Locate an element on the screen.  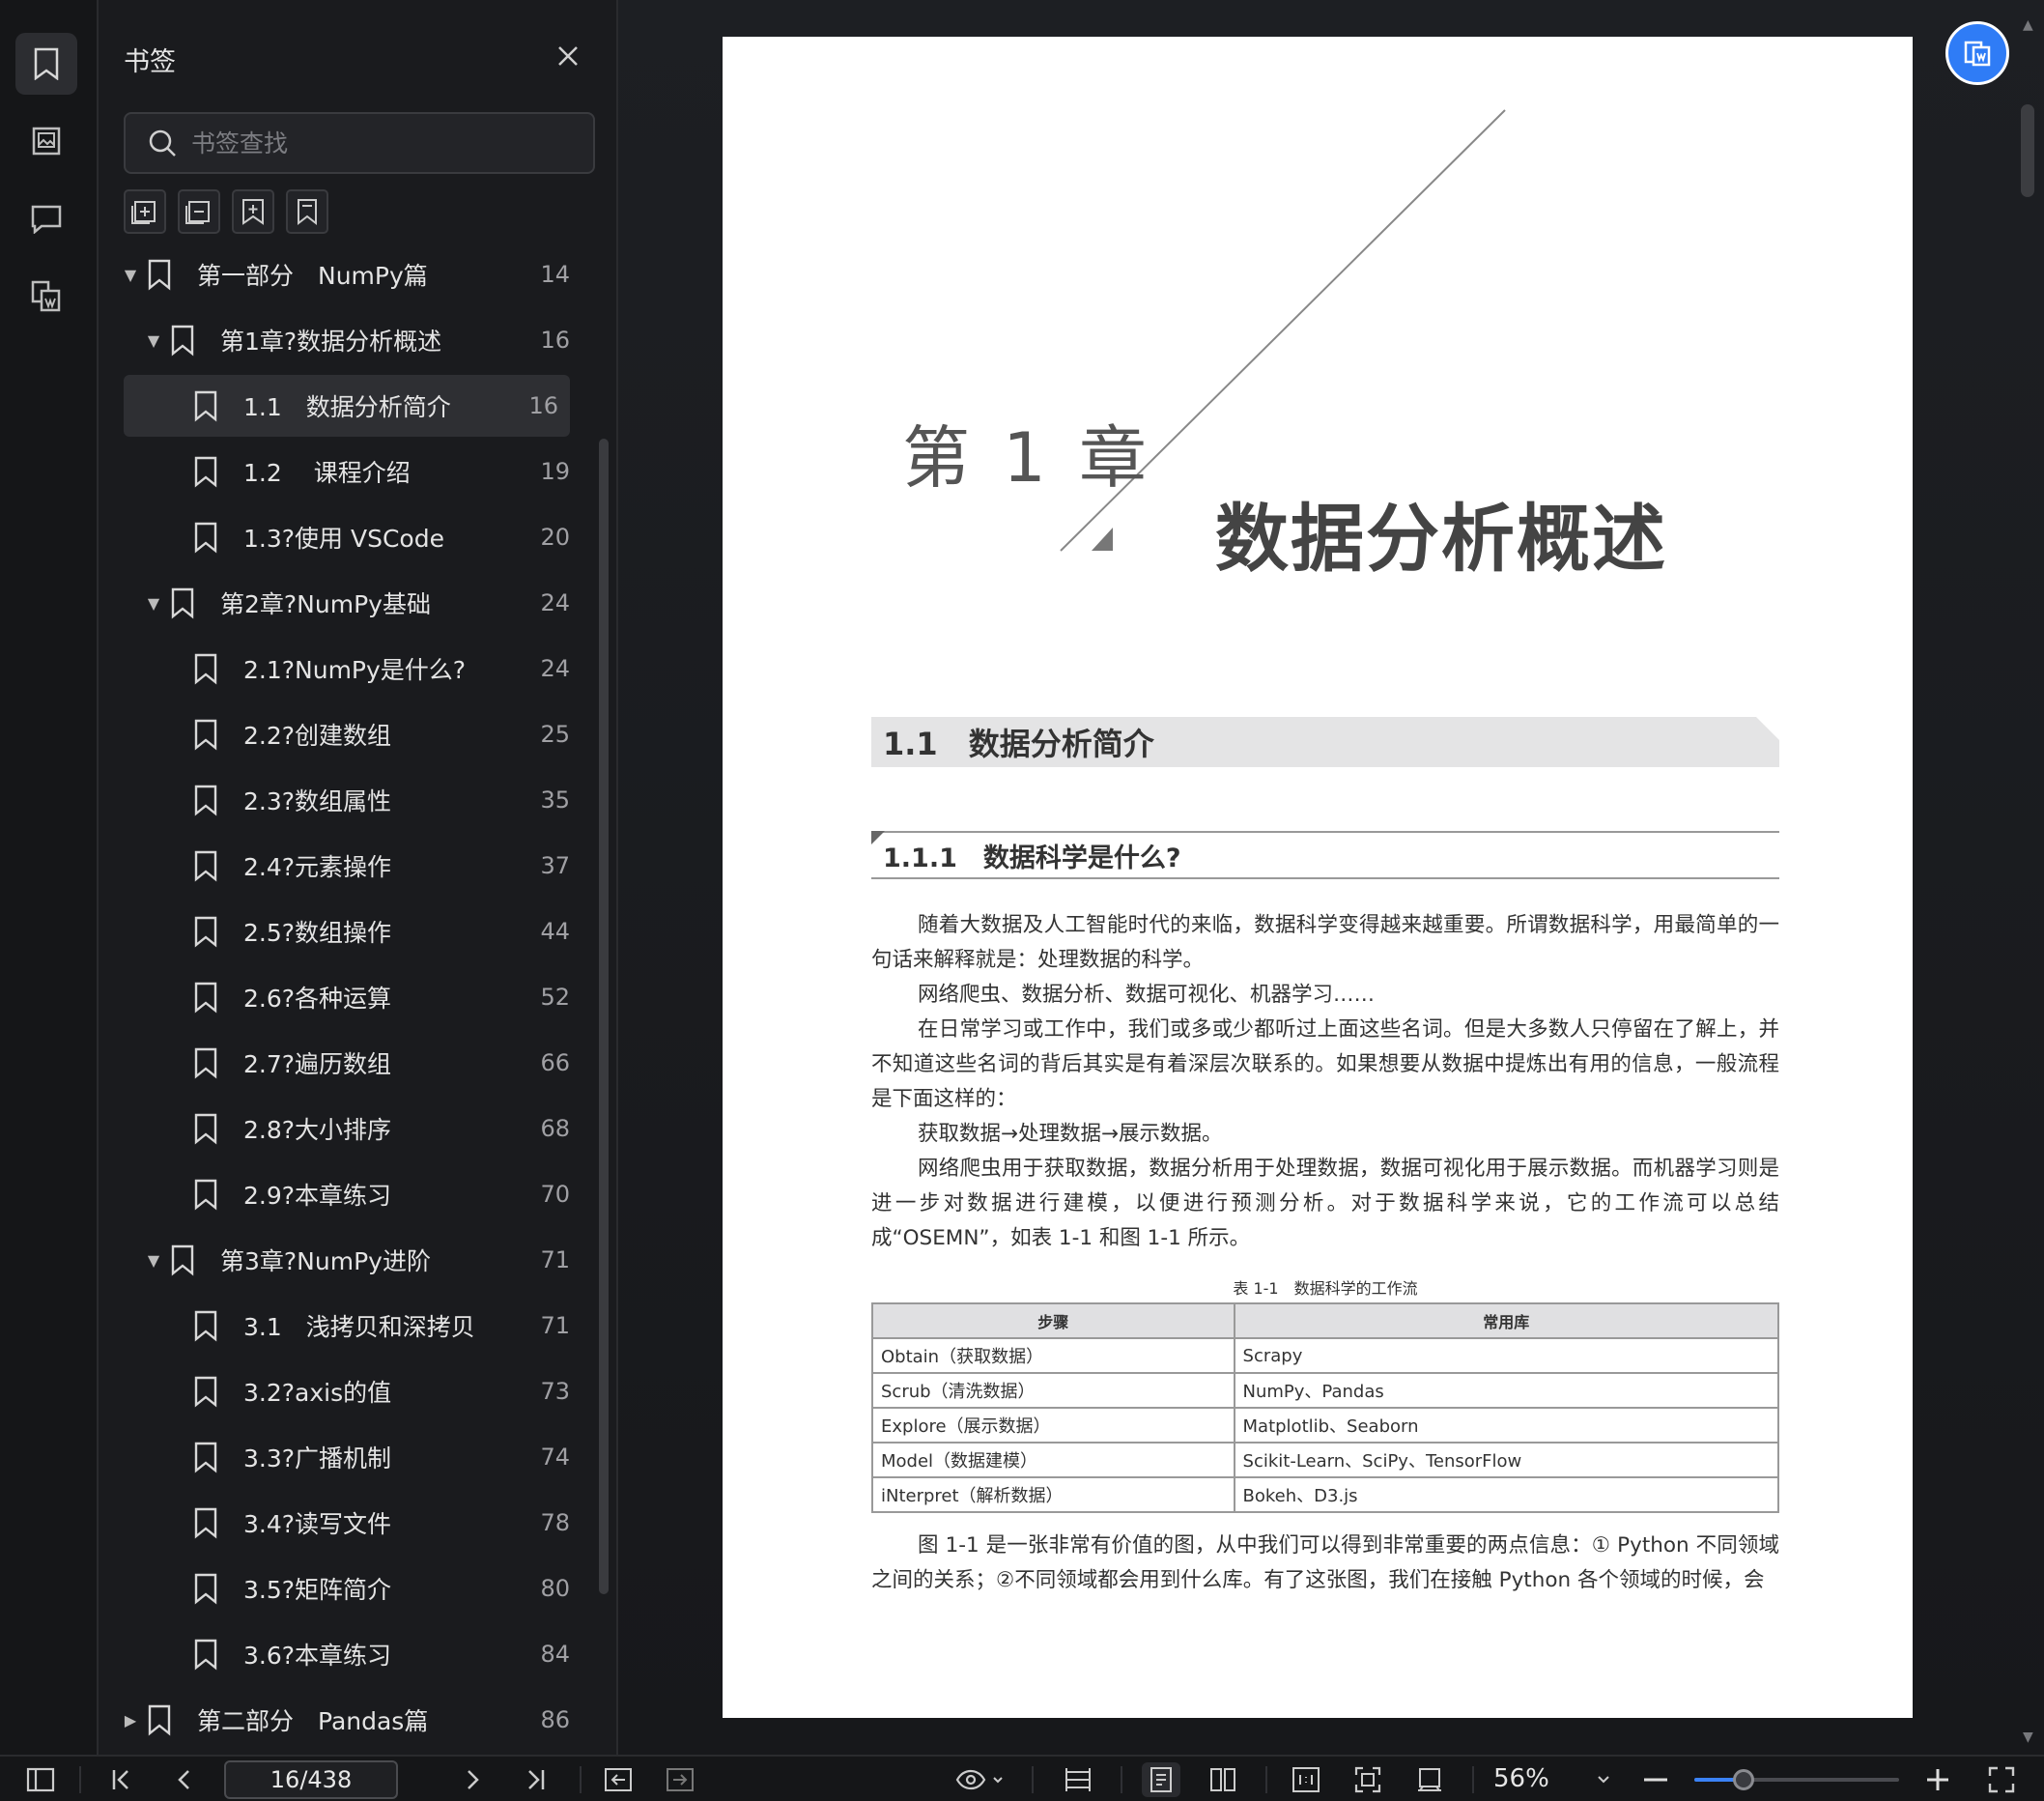
bookmark-item: 3.3?广播机制 74 is located at coordinates (341, 1457).